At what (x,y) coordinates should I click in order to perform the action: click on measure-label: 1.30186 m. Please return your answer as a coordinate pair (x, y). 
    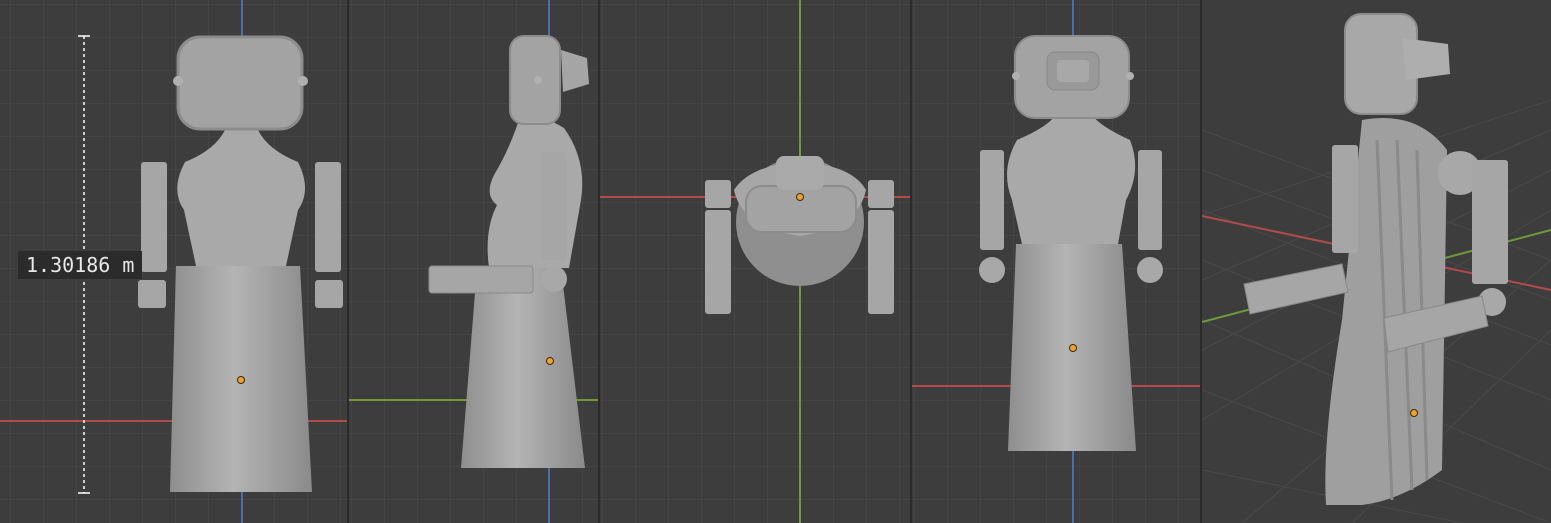
    Looking at the image, I should click on (80, 265).